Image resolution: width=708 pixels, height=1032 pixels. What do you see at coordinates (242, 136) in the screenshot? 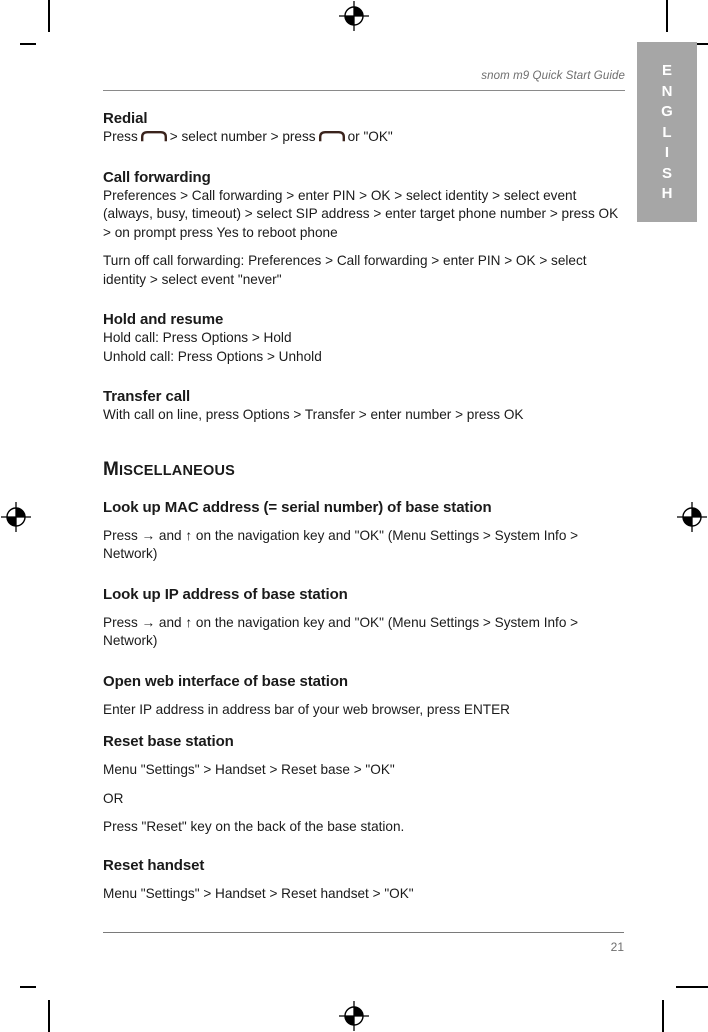
I see `redial-text-mid: > select number > press` at bounding box center [242, 136].